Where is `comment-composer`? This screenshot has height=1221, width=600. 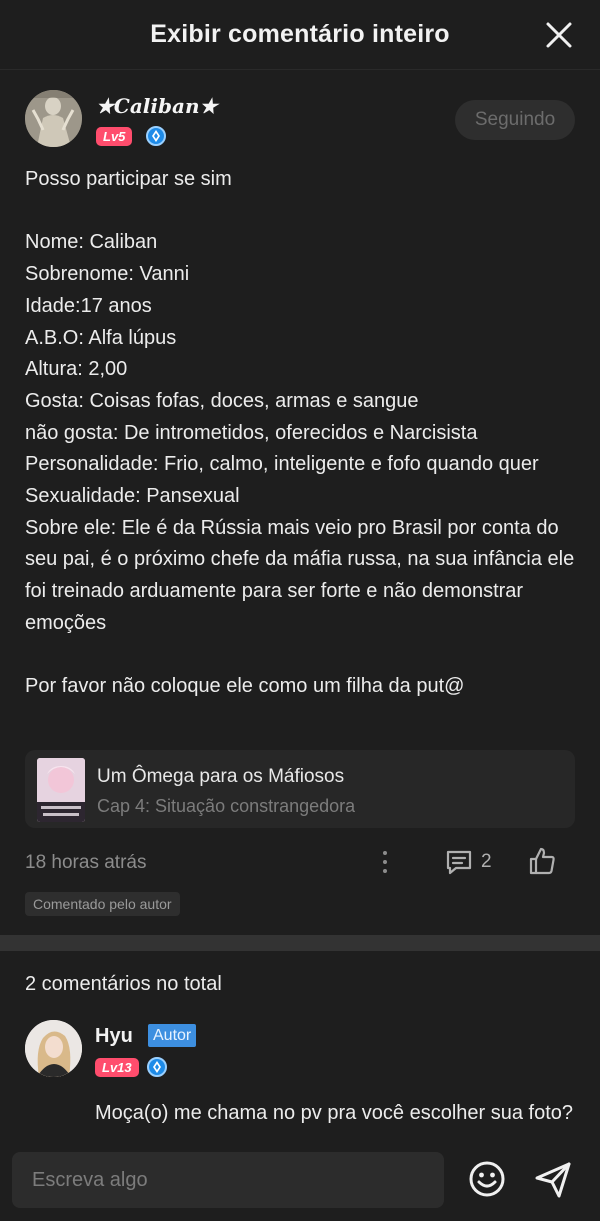 comment-composer is located at coordinates (300, 1179).